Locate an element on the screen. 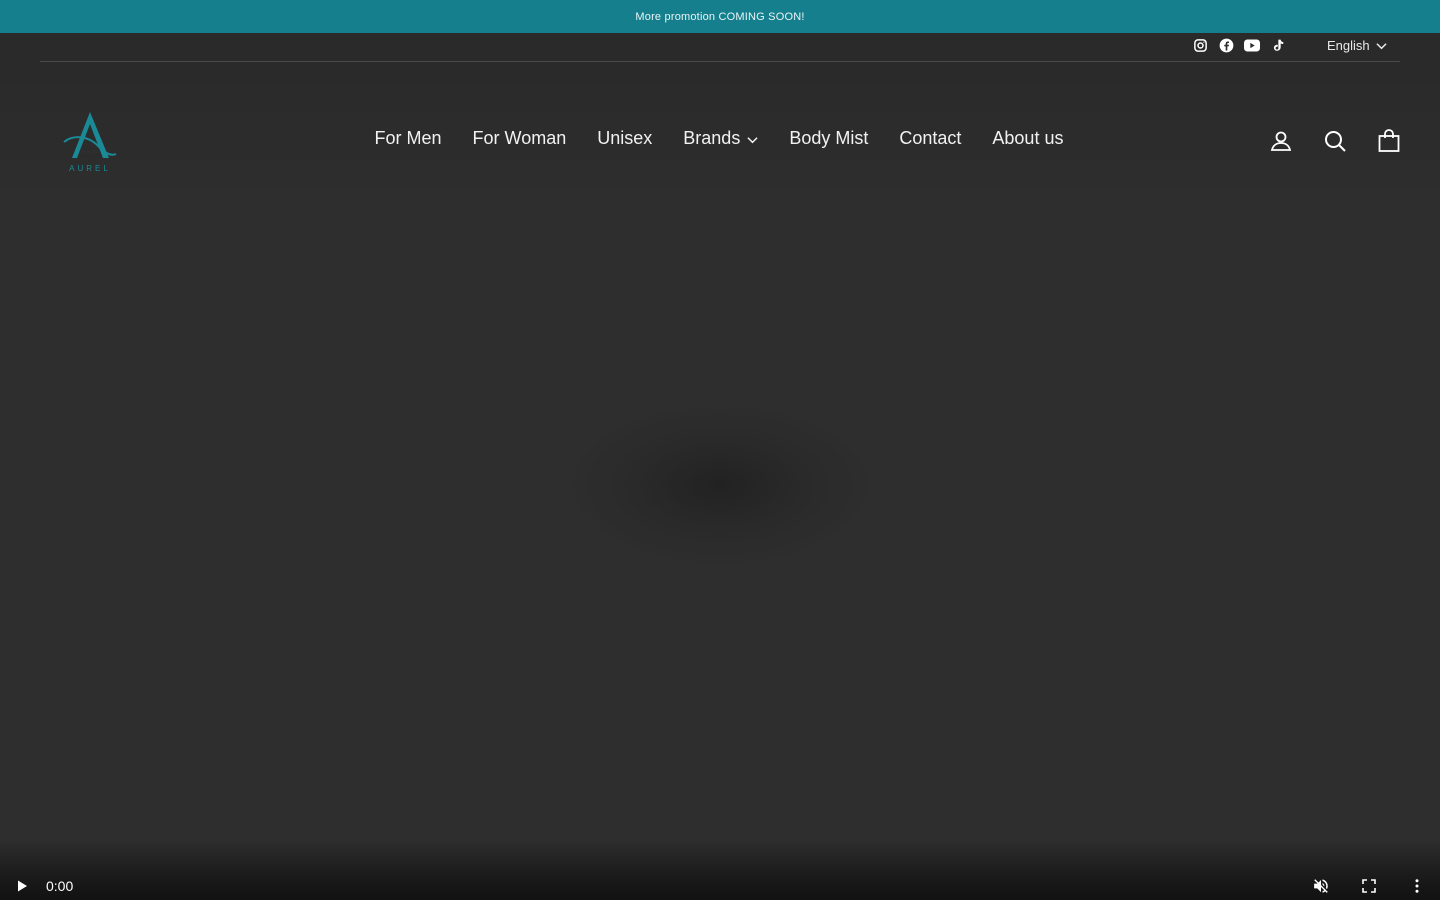 The width and height of the screenshot is (1440, 900). nav-label: Body Mist is located at coordinates (829, 138).